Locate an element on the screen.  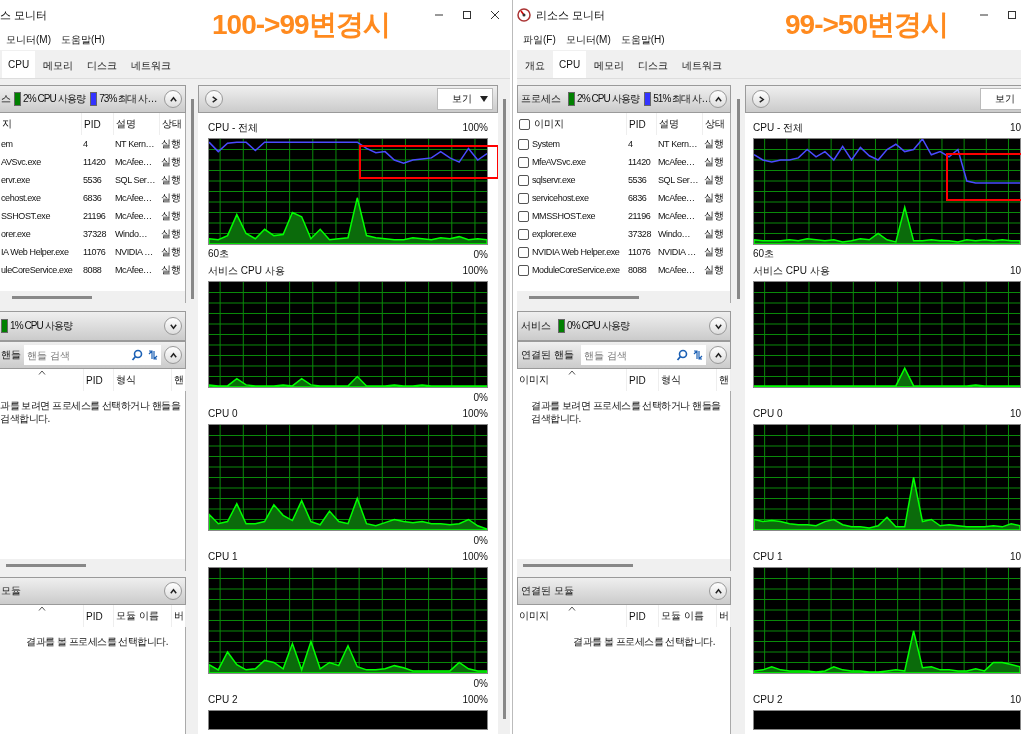
section-header: 모듈 is located at coordinates (93, 591).